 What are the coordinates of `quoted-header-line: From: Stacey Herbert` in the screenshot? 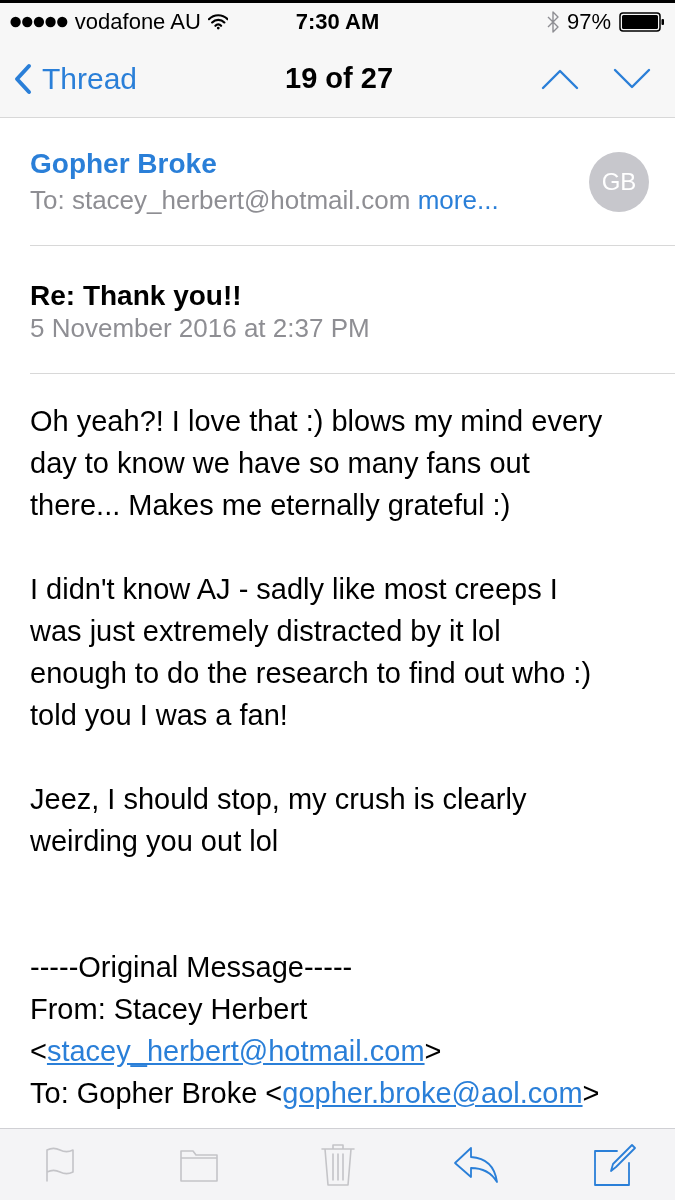 It's located at (169, 1009).